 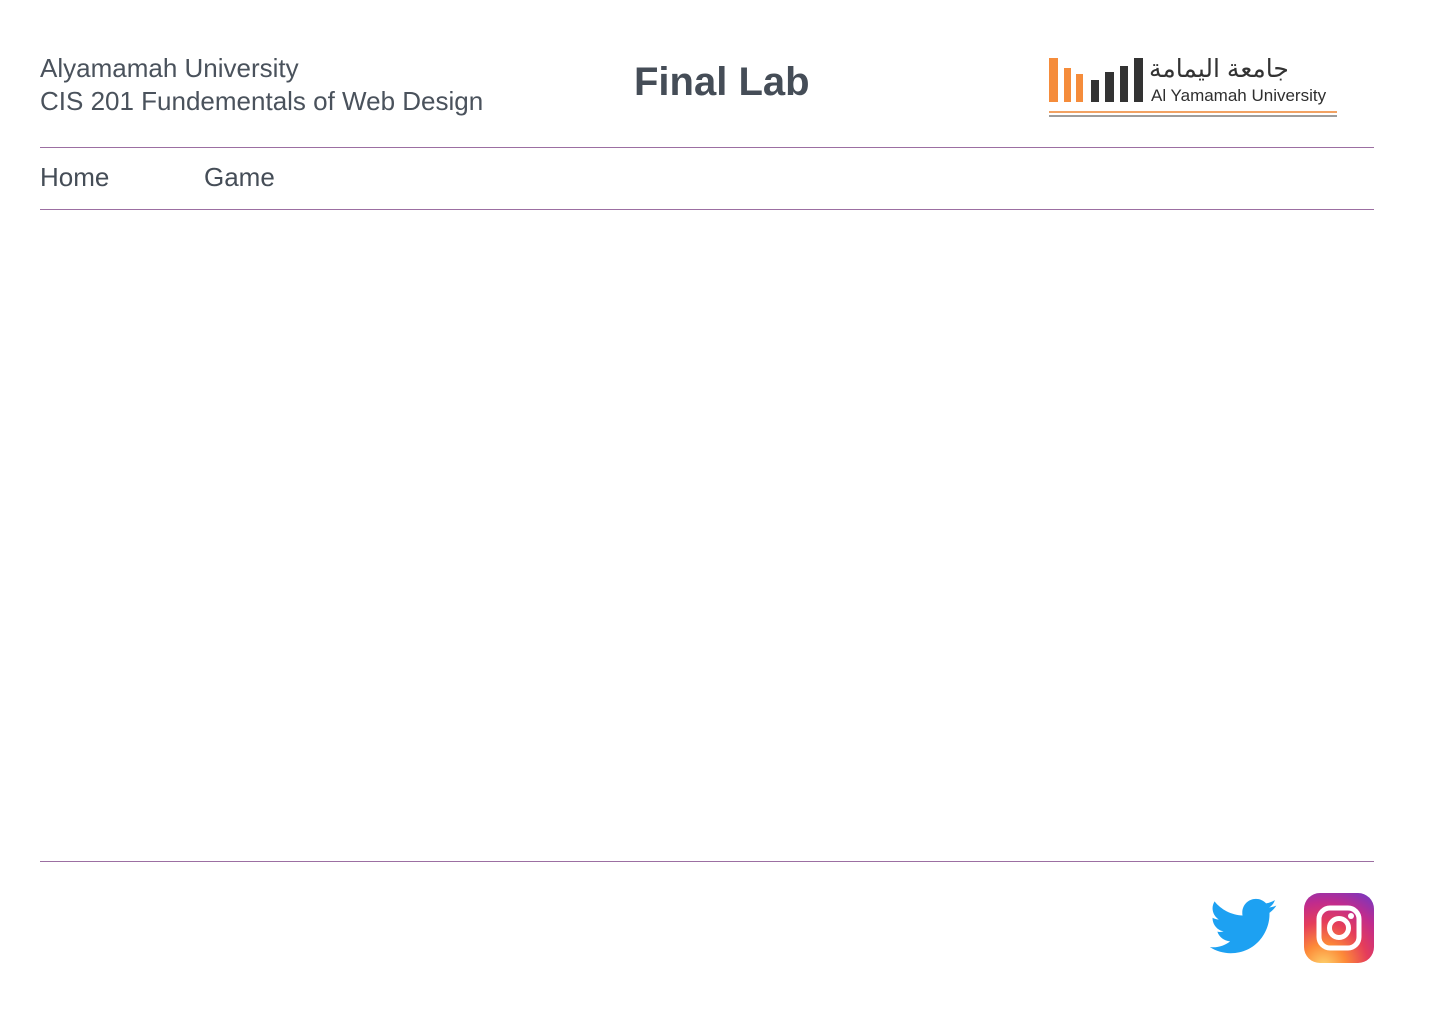 I want to click on university-name: Alyamamah University, so click(x=169, y=68).